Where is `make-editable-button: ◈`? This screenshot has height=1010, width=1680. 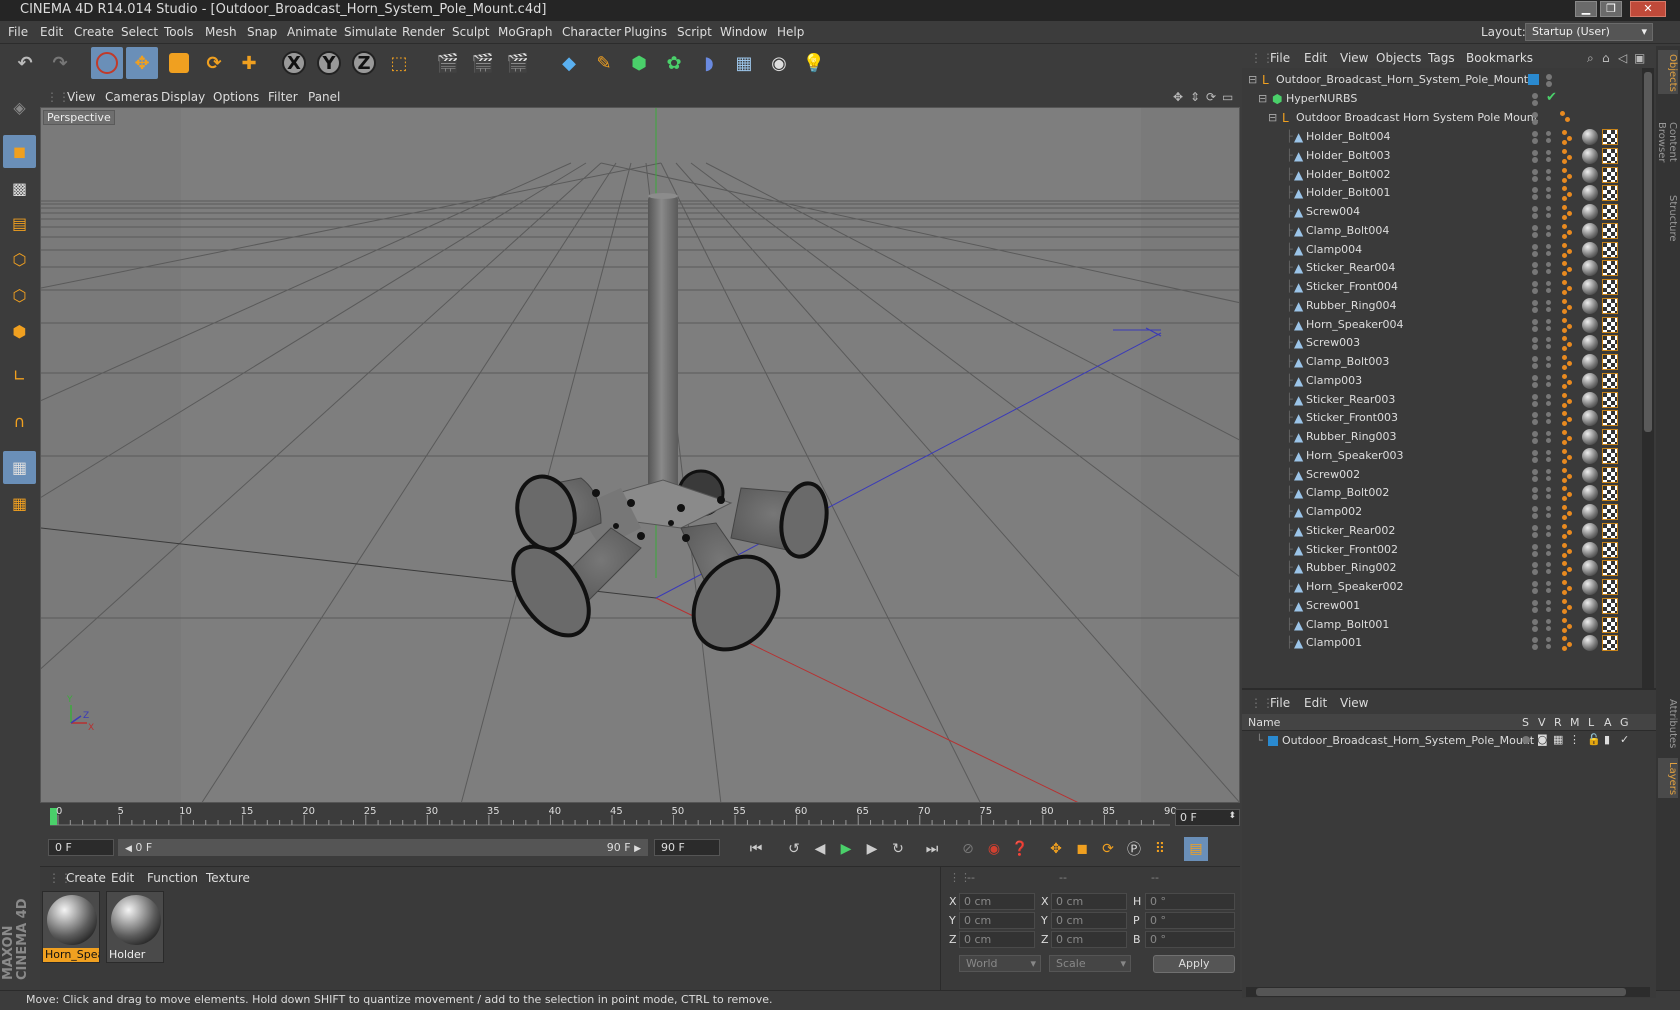
make-editable-button: ◈ is located at coordinates (19, 107).